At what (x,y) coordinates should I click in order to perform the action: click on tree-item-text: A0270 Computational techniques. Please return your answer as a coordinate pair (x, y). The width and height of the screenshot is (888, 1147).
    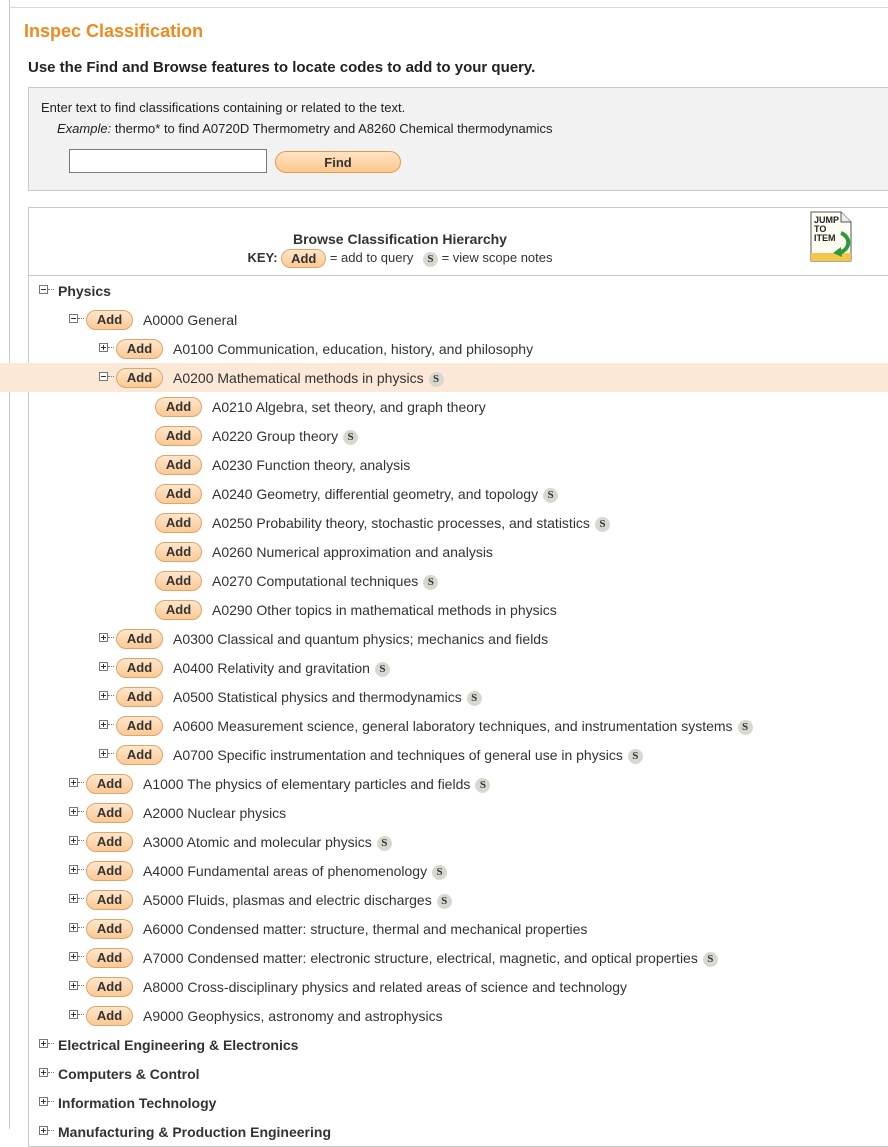
    Looking at the image, I should click on (315, 581).